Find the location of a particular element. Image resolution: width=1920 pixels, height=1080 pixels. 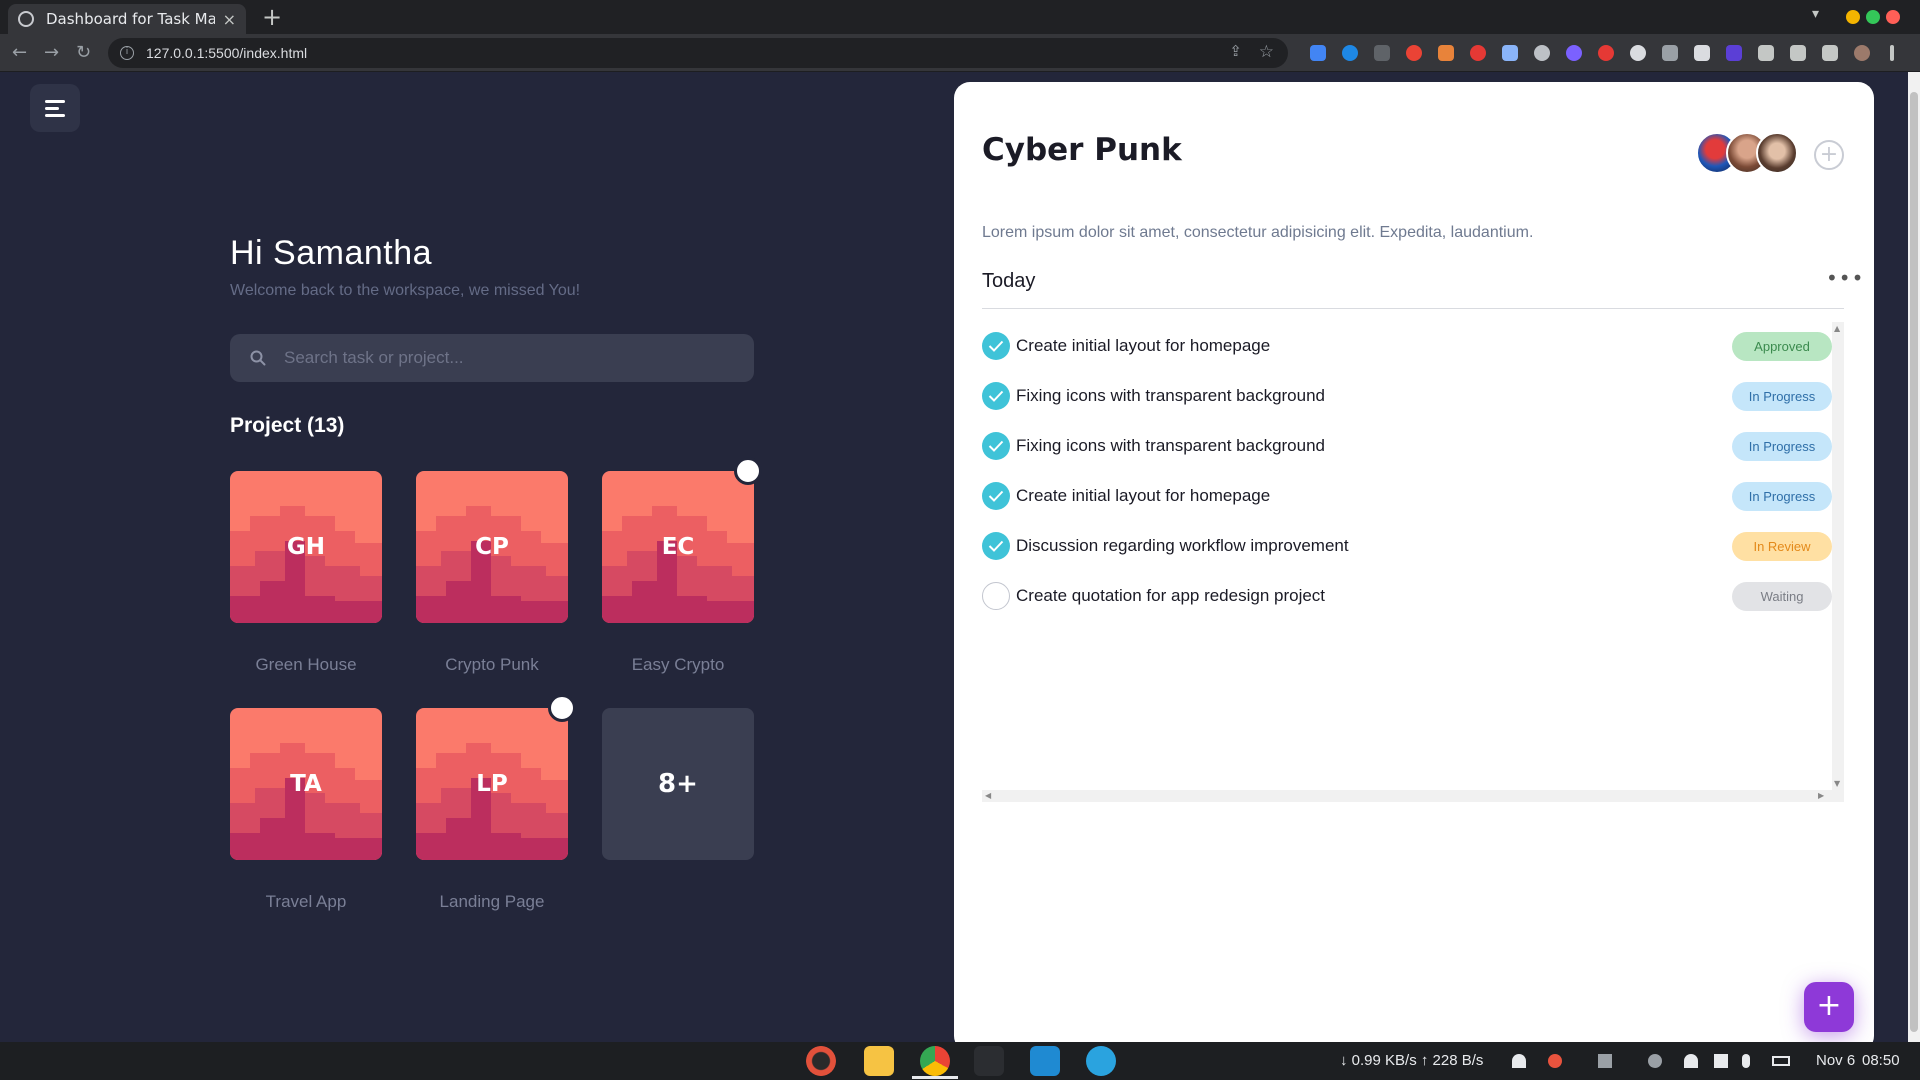

telegram-icon is located at coordinates (1101, 1061).